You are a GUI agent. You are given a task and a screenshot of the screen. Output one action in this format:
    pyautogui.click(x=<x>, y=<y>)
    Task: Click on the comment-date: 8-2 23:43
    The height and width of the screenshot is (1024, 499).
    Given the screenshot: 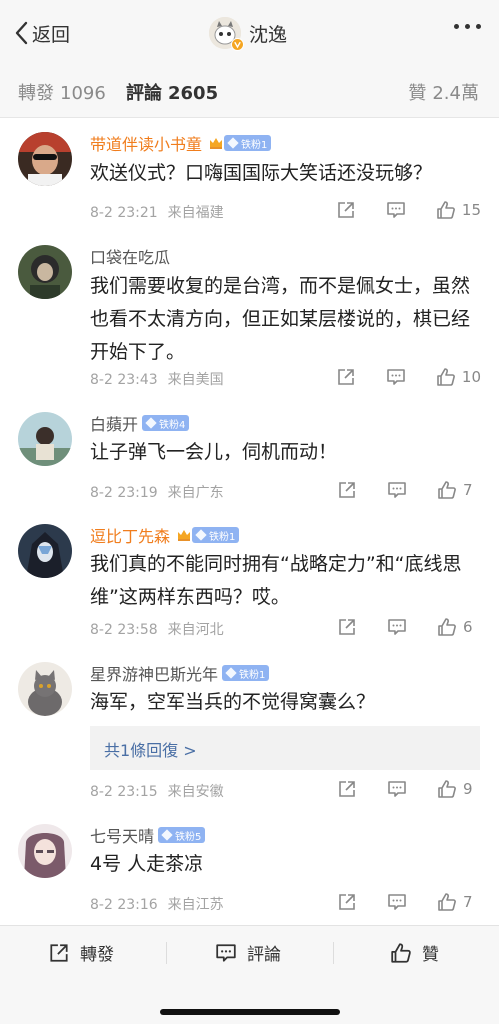 What is the action you would take?
    pyautogui.click(x=124, y=380)
    